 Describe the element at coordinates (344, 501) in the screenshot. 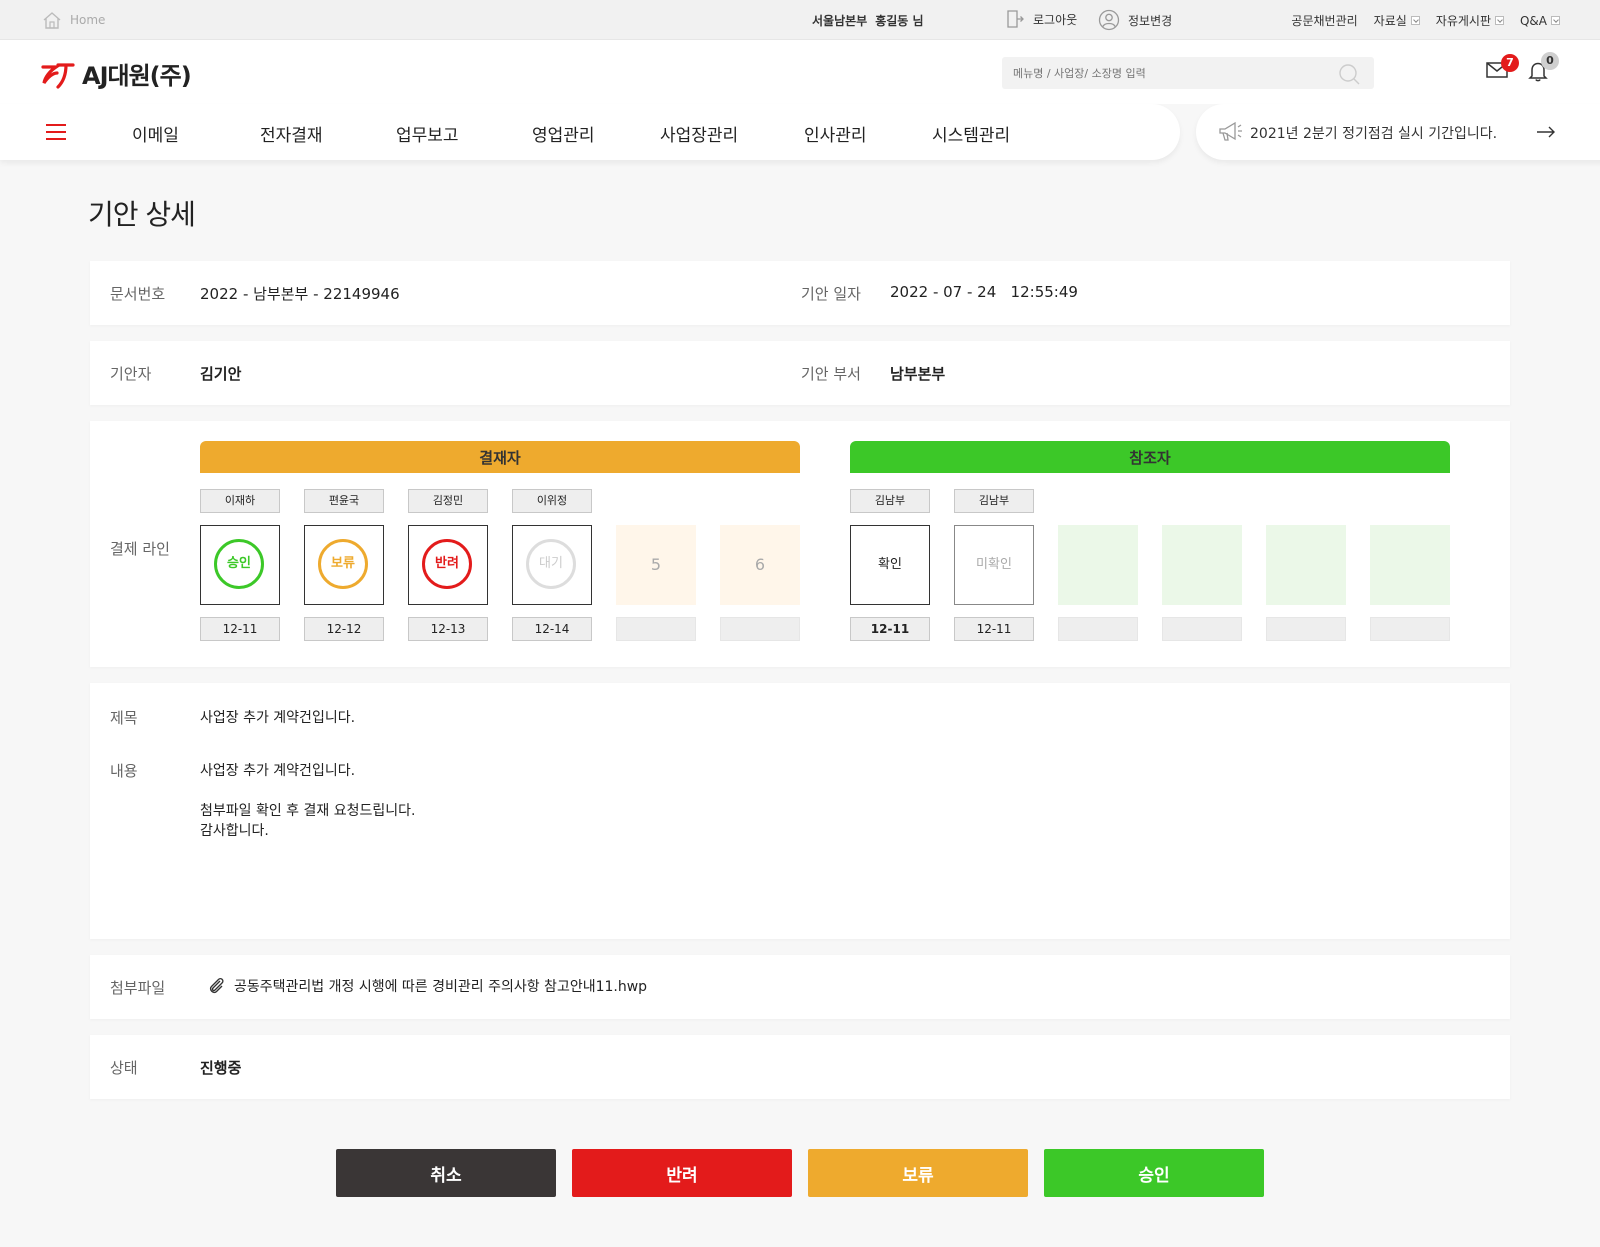

I see `approver-name: 편윤국` at that location.